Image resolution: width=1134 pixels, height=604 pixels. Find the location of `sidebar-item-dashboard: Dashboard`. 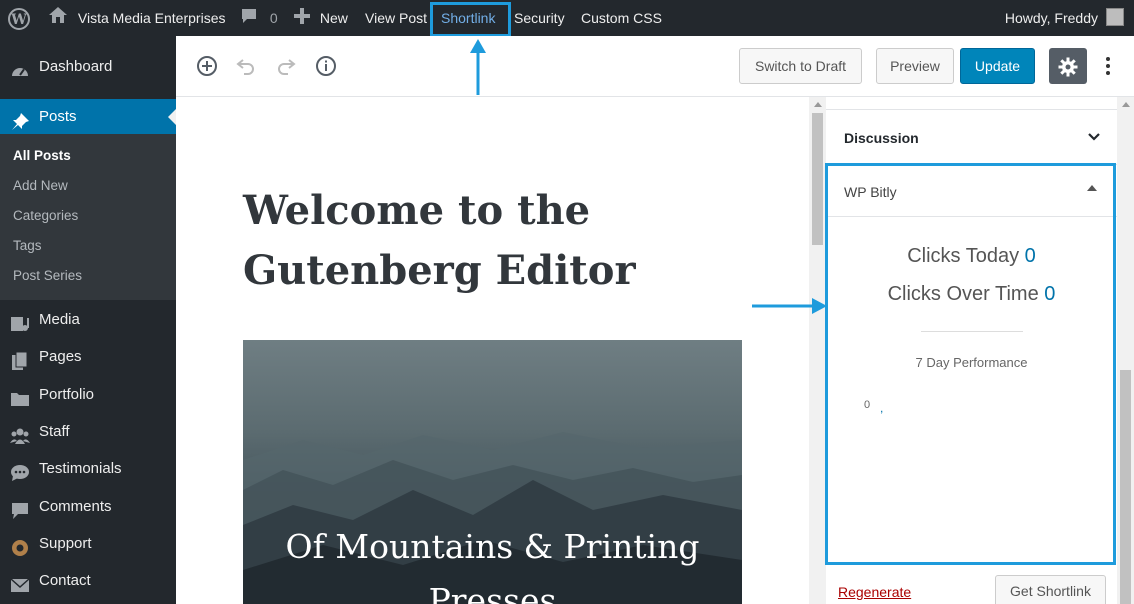

sidebar-item-dashboard: Dashboard is located at coordinates (88, 67).